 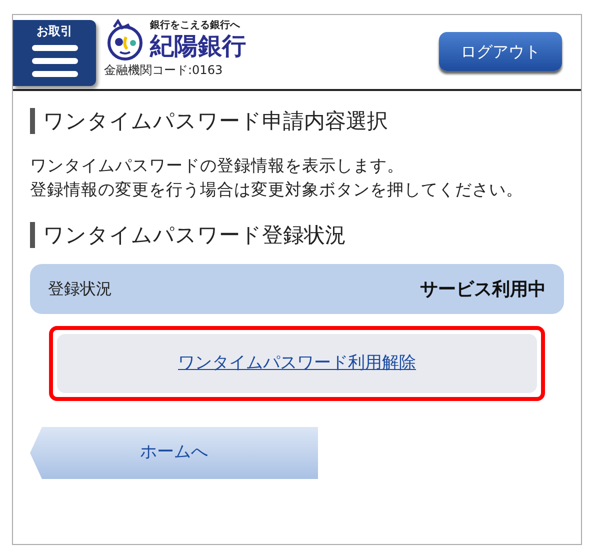 I want to click on bank-code: 金融機関コード:0163, so click(x=164, y=70).